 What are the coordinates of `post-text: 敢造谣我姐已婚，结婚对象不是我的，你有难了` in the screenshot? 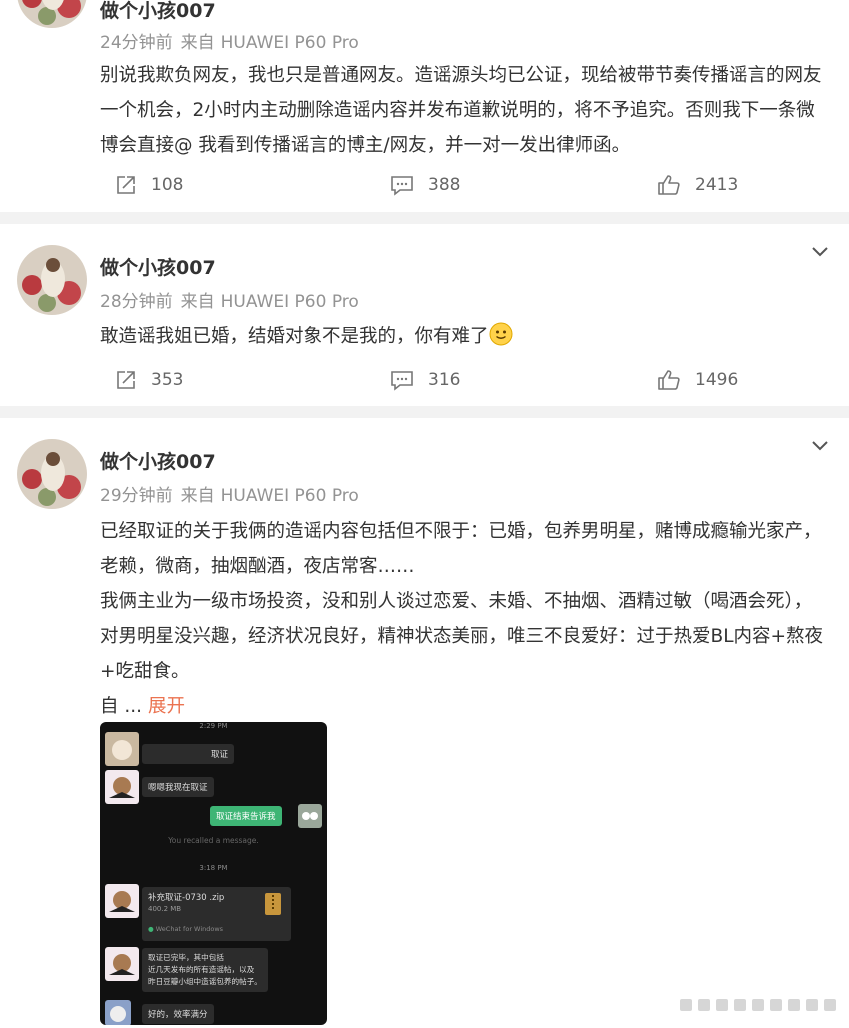 It's located at (464, 336).